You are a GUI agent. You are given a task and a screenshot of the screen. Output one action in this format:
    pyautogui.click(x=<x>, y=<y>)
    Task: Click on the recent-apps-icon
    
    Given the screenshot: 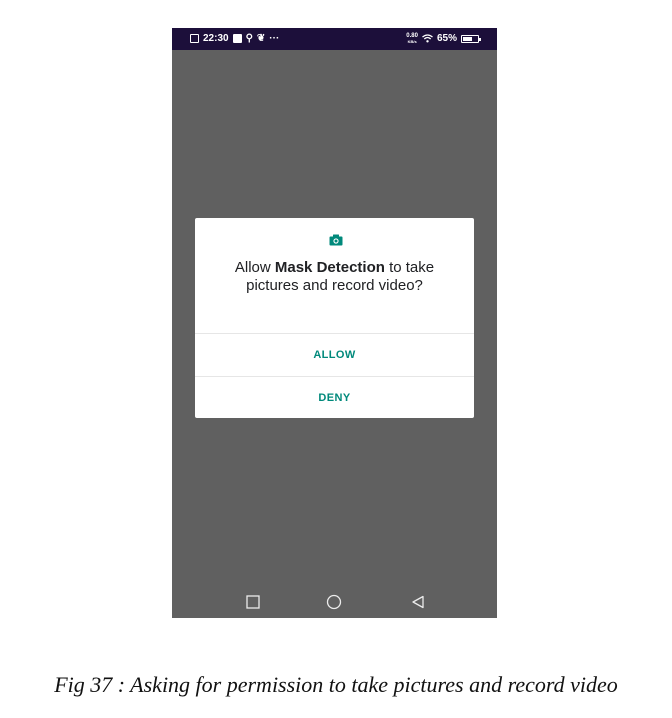 What is the action you would take?
    pyautogui.click(x=253, y=602)
    